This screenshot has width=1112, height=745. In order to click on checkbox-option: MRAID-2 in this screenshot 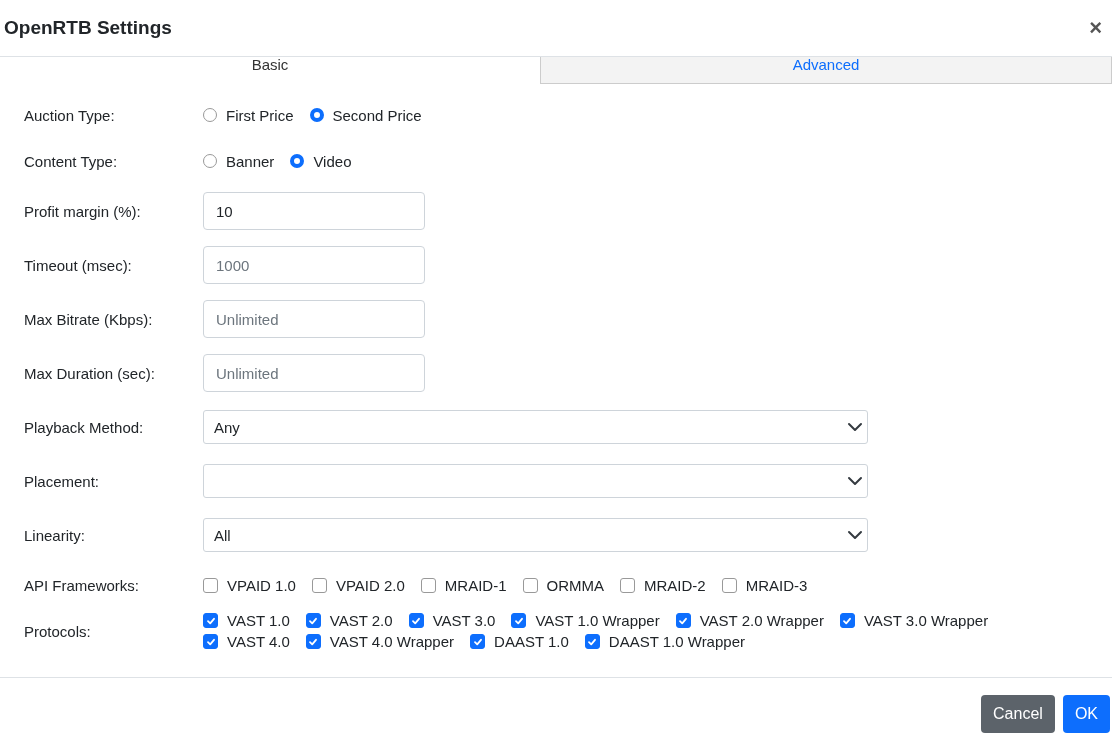, I will do `click(663, 585)`.